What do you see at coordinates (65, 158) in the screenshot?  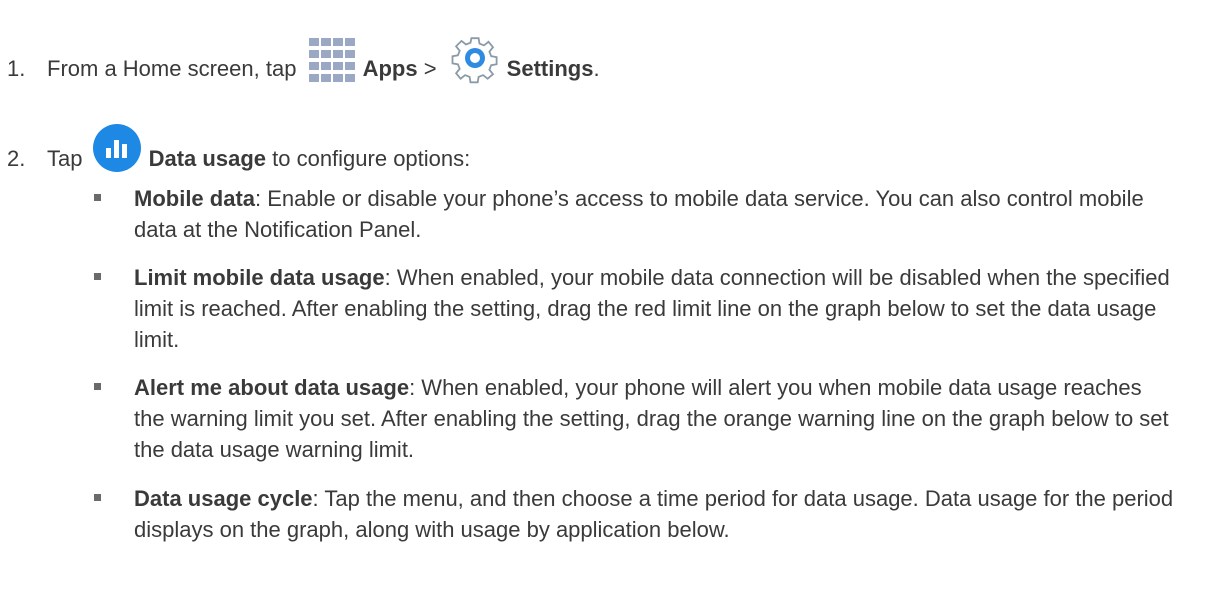 I see `step-text: Tap` at bounding box center [65, 158].